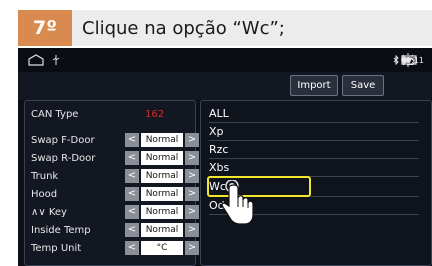 This screenshot has height=266, width=432. What do you see at coordinates (396, 60) in the screenshot?
I see `bluetooth-icon` at bounding box center [396, 60].